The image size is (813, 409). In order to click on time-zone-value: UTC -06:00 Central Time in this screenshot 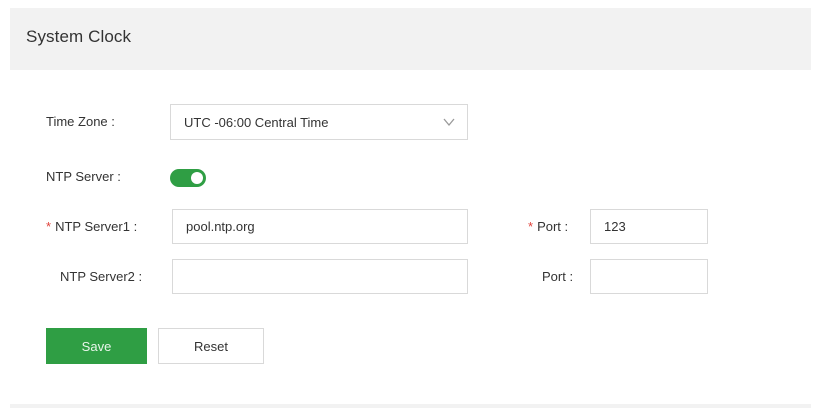, I will do `click(256, 122)`.